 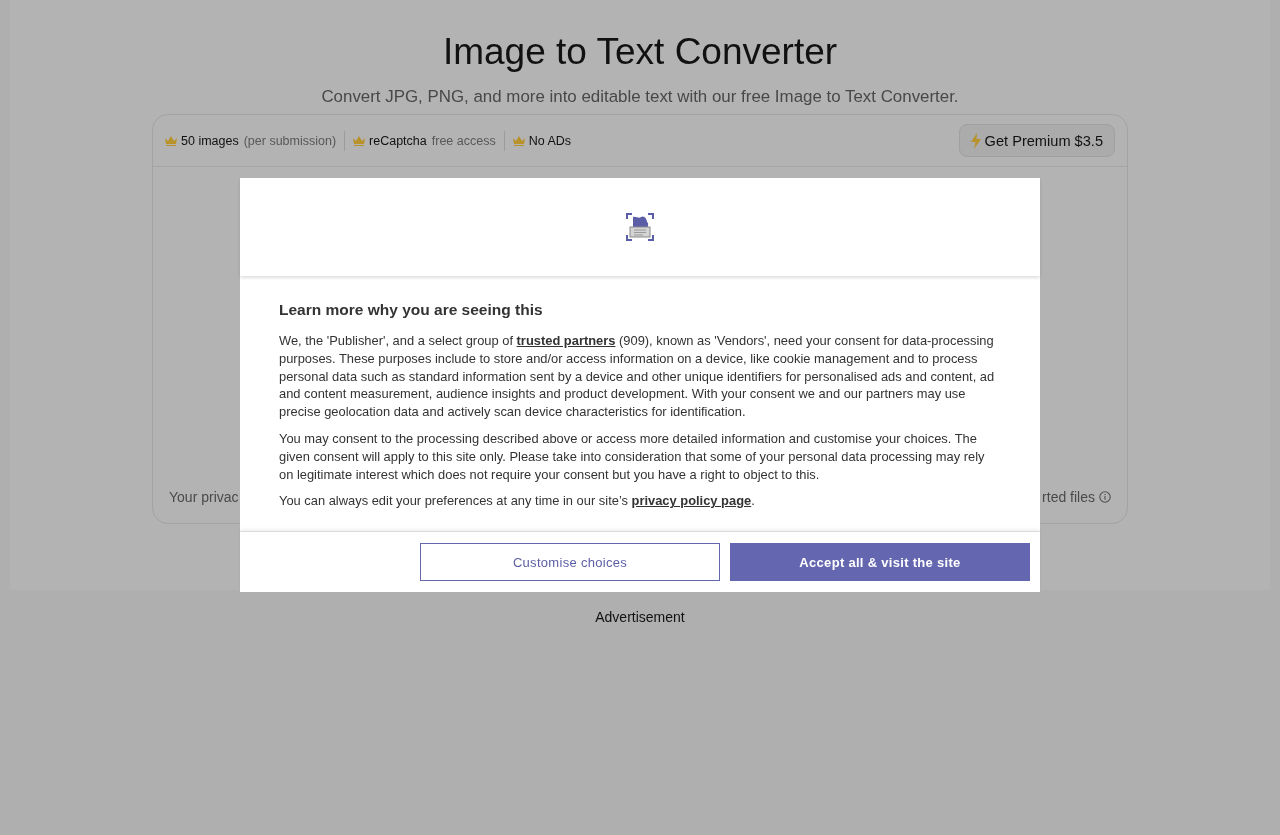 I want to click on premium-button: Get Premium $3.5, so click(x=1036, y=140).